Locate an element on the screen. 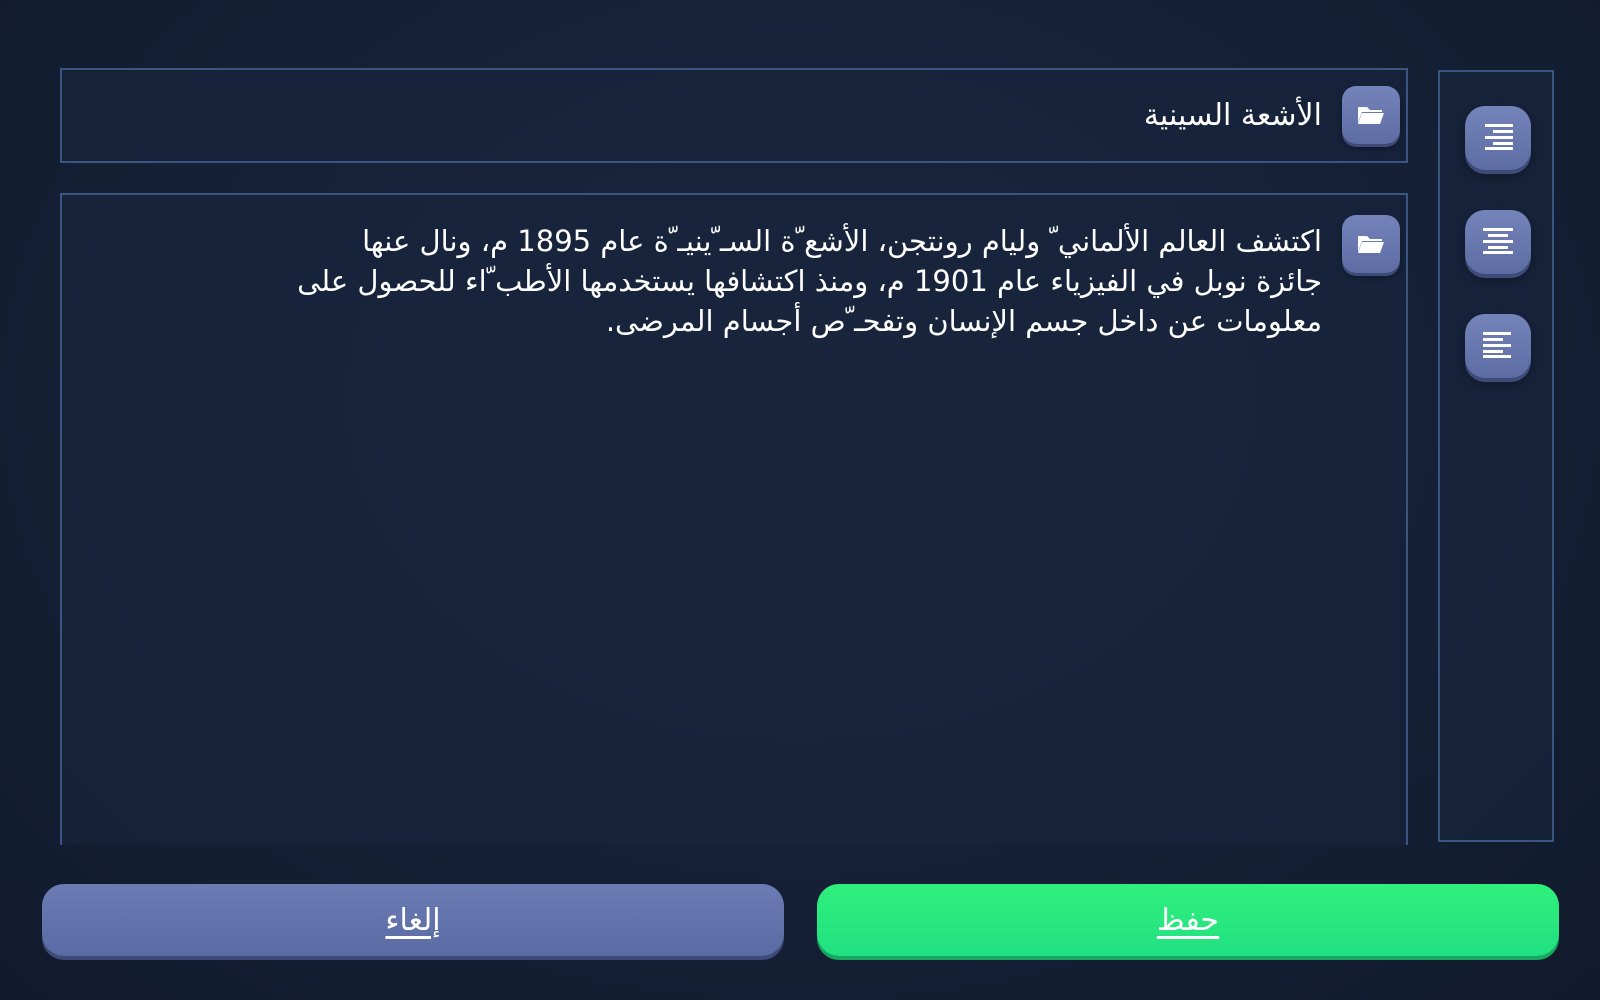 The image size is (1600, 1000). cancel-button: إلغاء is located at coordinates (413, 920).